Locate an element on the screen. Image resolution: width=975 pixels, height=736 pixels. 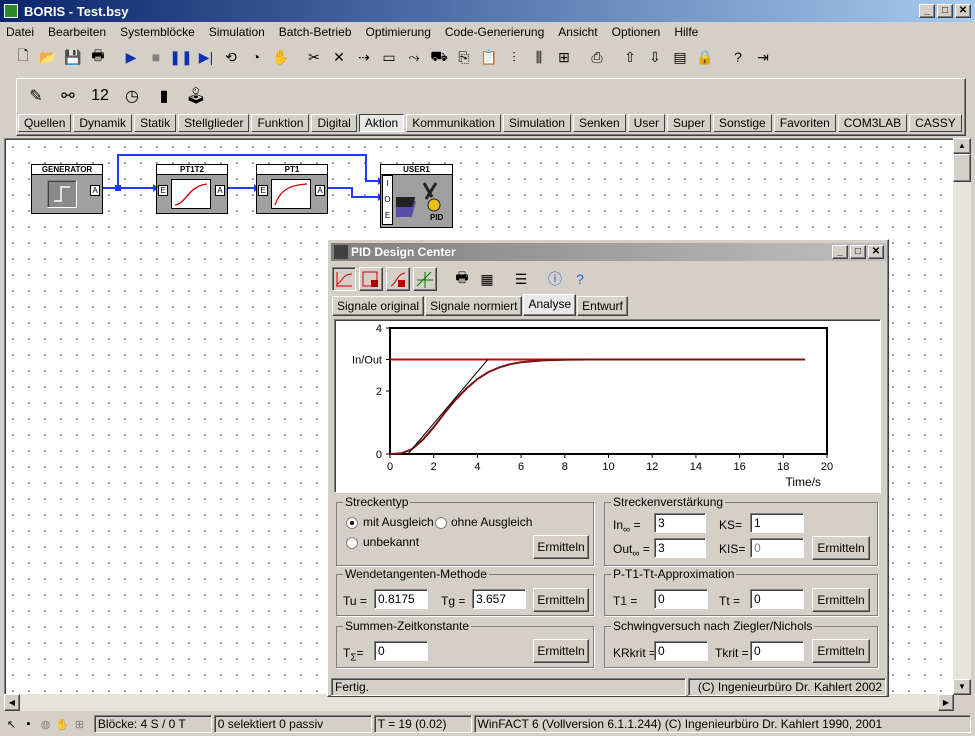
info-icon: ⓘ is located at coordinates (555, 279).